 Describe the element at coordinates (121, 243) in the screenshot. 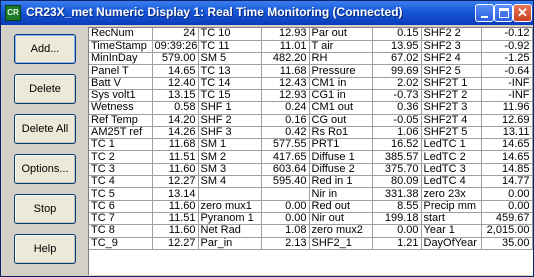

I see `field-label: TC_9` at that location.